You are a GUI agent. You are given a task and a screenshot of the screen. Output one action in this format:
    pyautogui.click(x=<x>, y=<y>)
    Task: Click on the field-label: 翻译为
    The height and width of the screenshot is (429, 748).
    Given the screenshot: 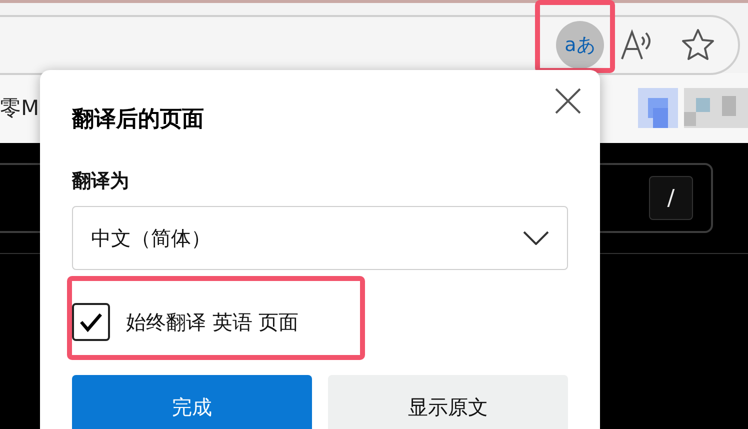 What is the action you would take?
    pyautogui.click(x=101, y=181)
    